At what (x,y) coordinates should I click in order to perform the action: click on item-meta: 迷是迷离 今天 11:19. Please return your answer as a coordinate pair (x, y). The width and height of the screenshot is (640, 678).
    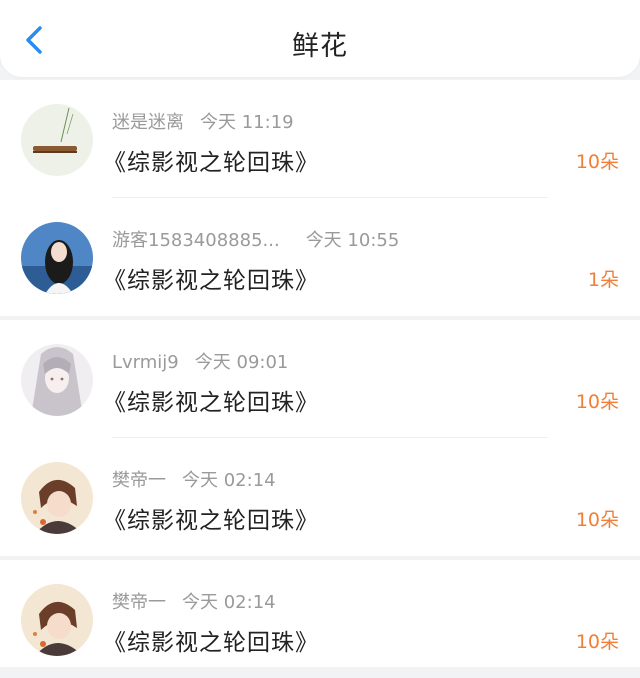
    Looking at the image, I should click on (203, 121).